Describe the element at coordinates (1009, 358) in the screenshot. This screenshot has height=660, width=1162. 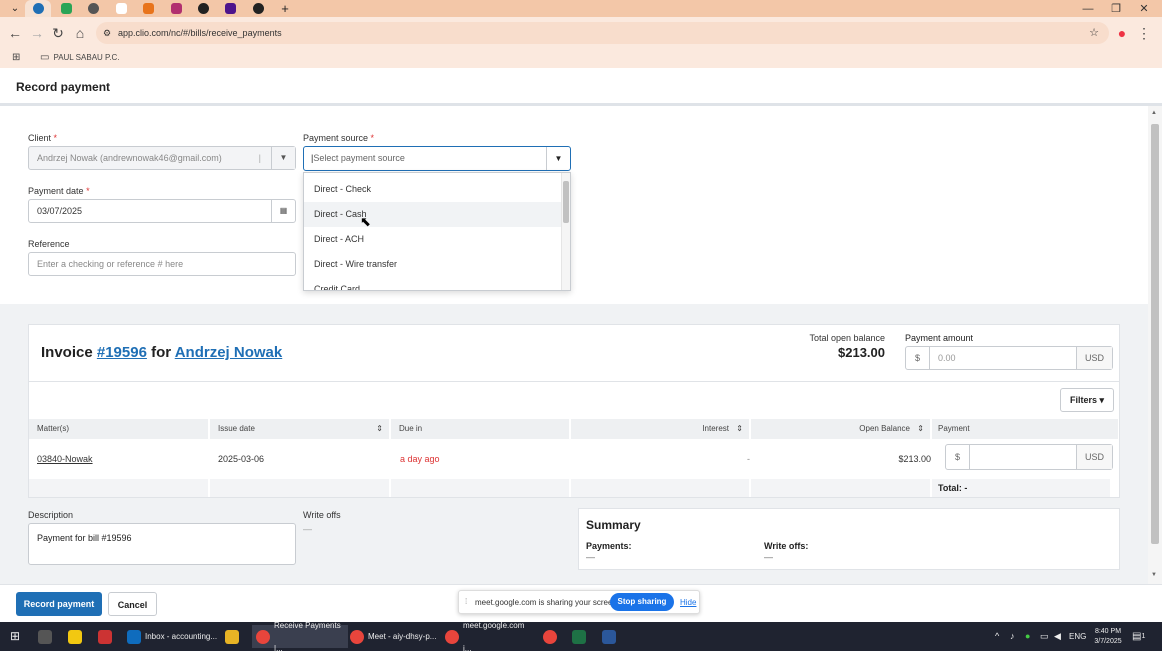
I see `payment-amount-input: $ 0.00 USD` at that location.